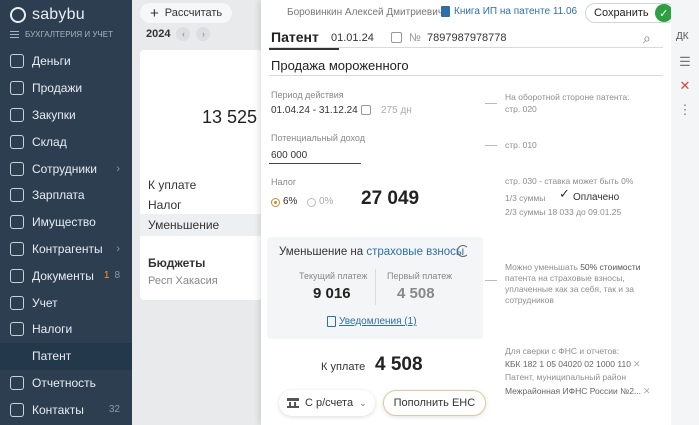  What do you see at coordinates (340, 65) in the screenshot?
I see `activity-description-field: Продажа мороженного` at bounding box center [340, 65].